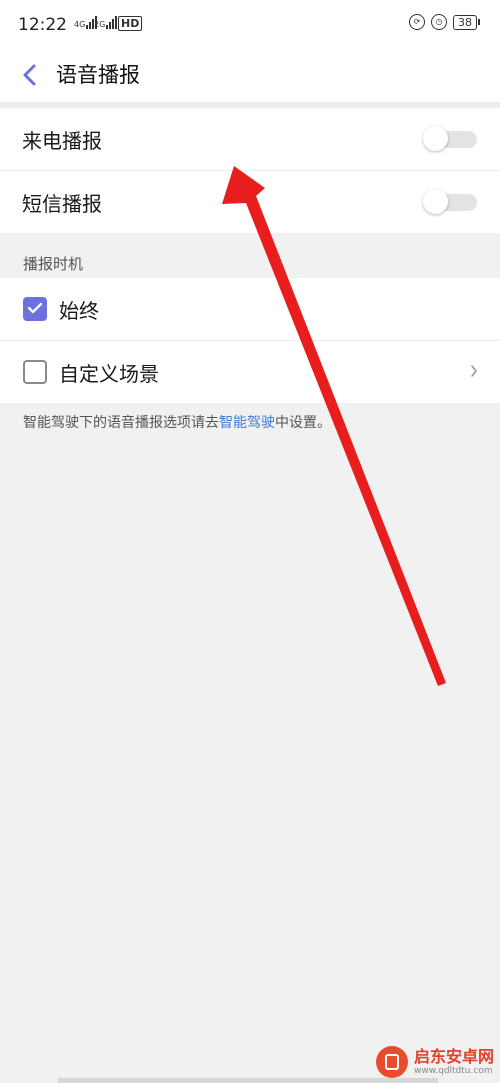 This screenshot has width=500, height=1083. I want to click on footer-note: 智能驾驶下的语音播报选项请去智能驾驶中设置。, so click(177, 422).